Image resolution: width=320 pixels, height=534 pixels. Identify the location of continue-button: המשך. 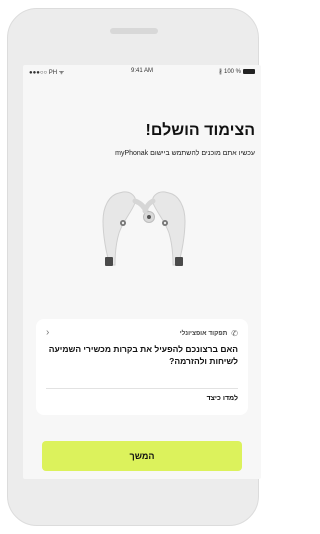
(142, 456).